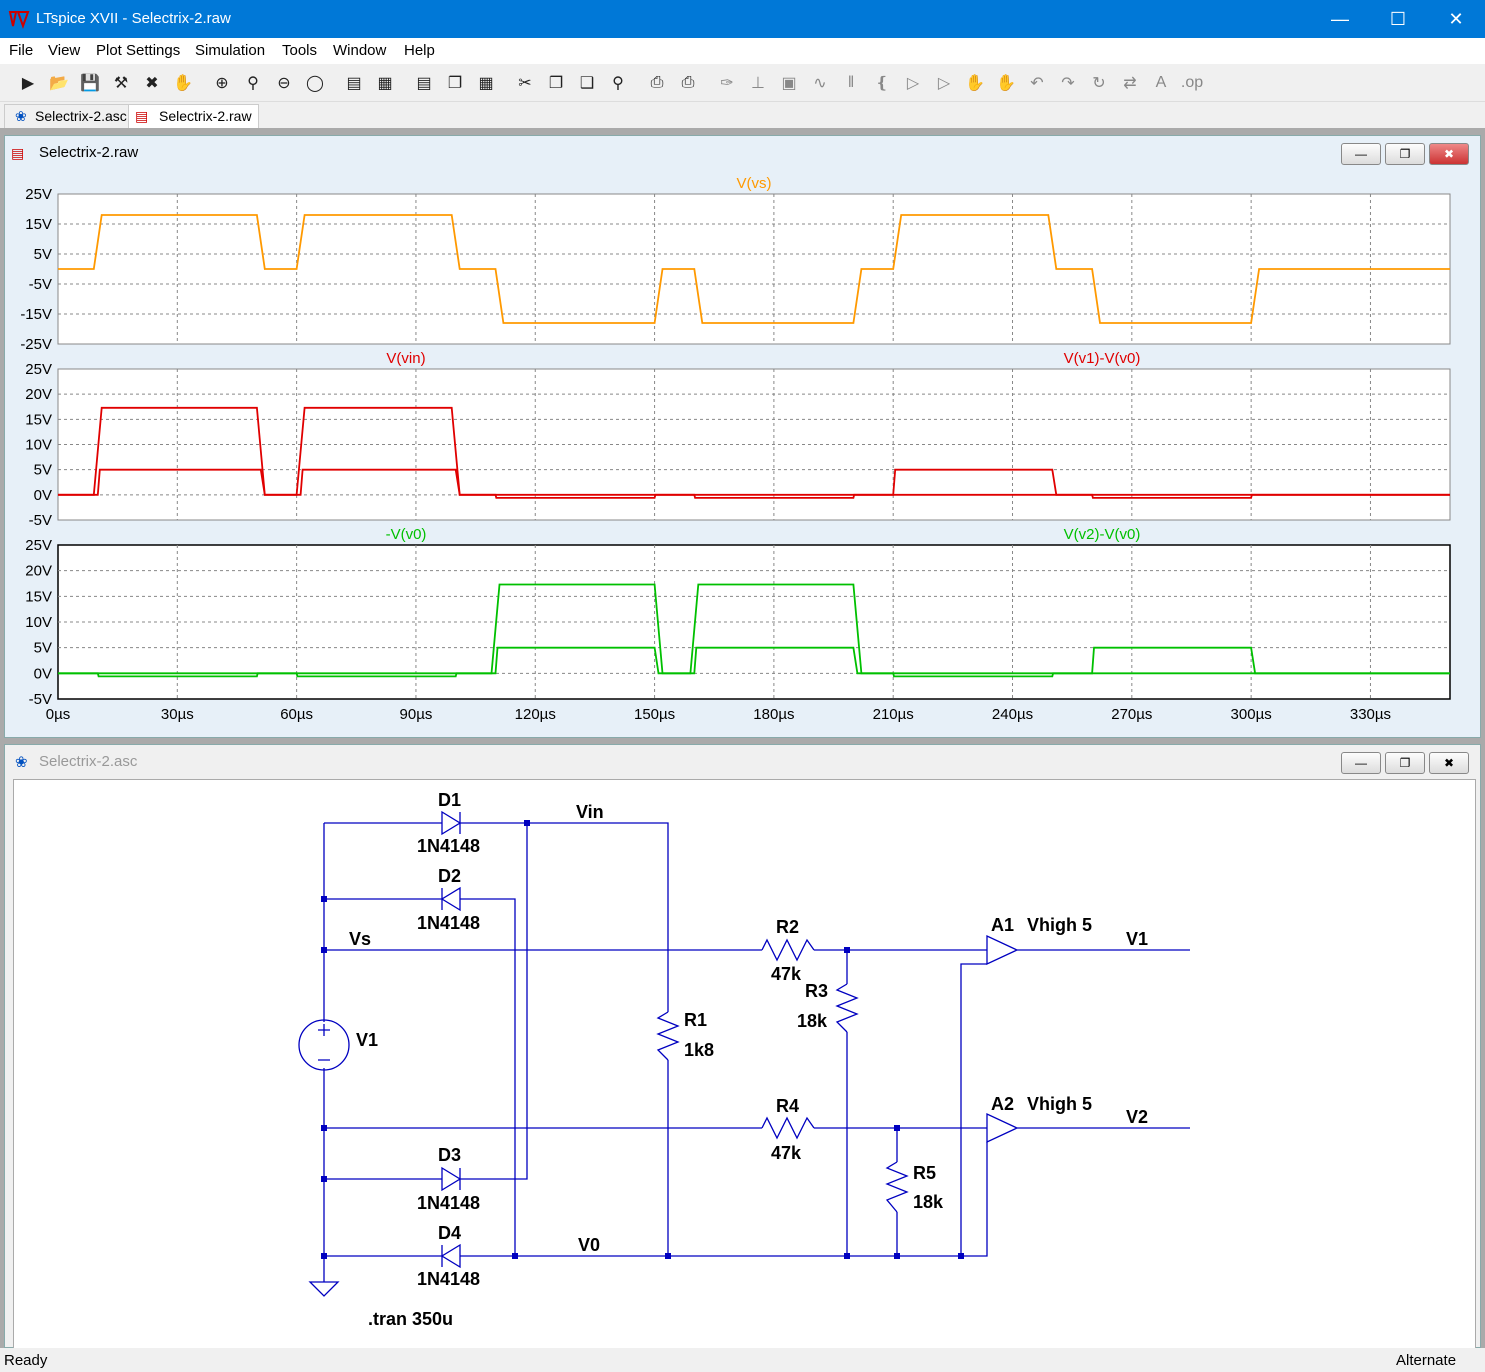  I want to click on menu-window: Window, so click(359, 50).